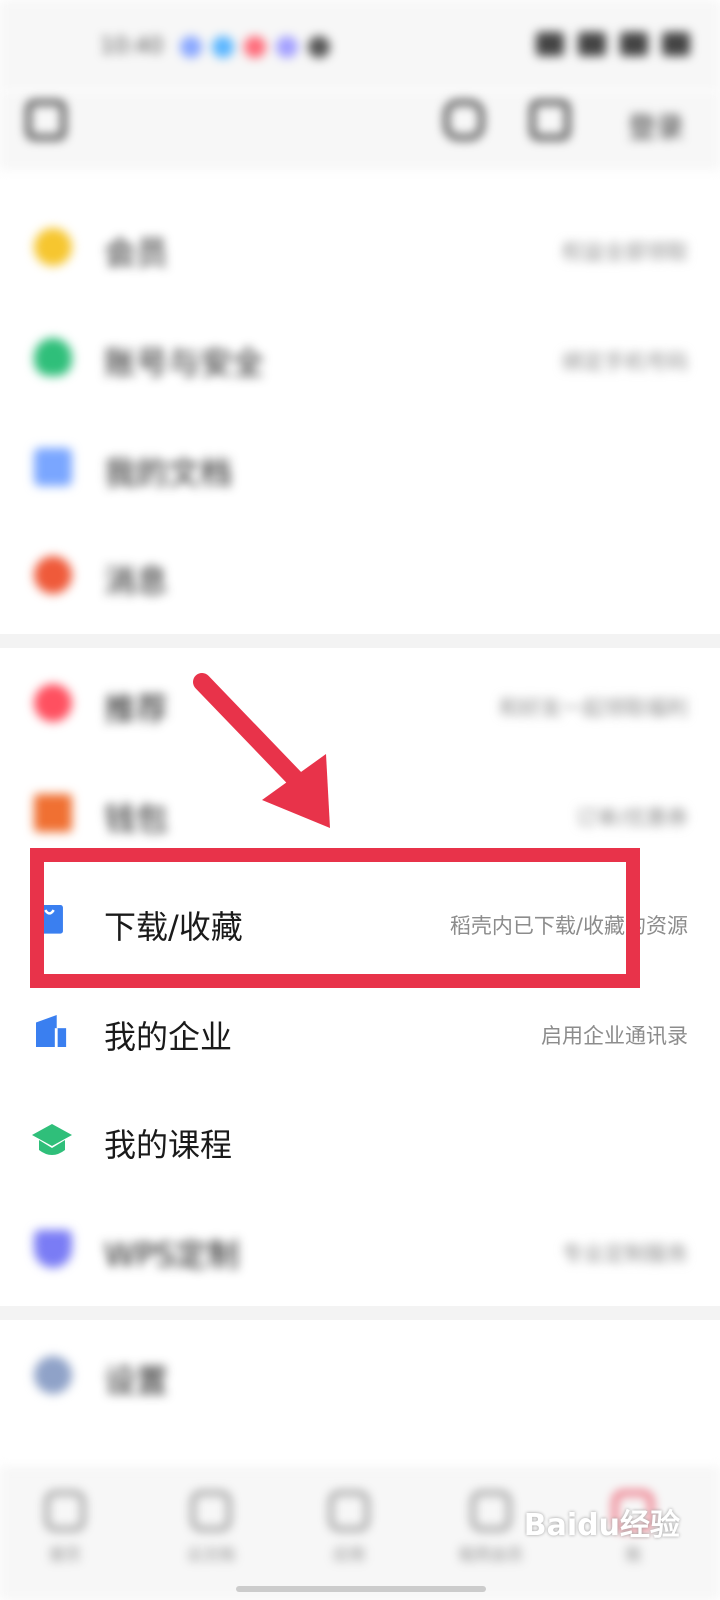 Image resolution: width=720 pixels, height=1600 pixels. Describe the element at coordinates (52, 1139) in the screenshot. I see `graduation-cap-icon` at that location.